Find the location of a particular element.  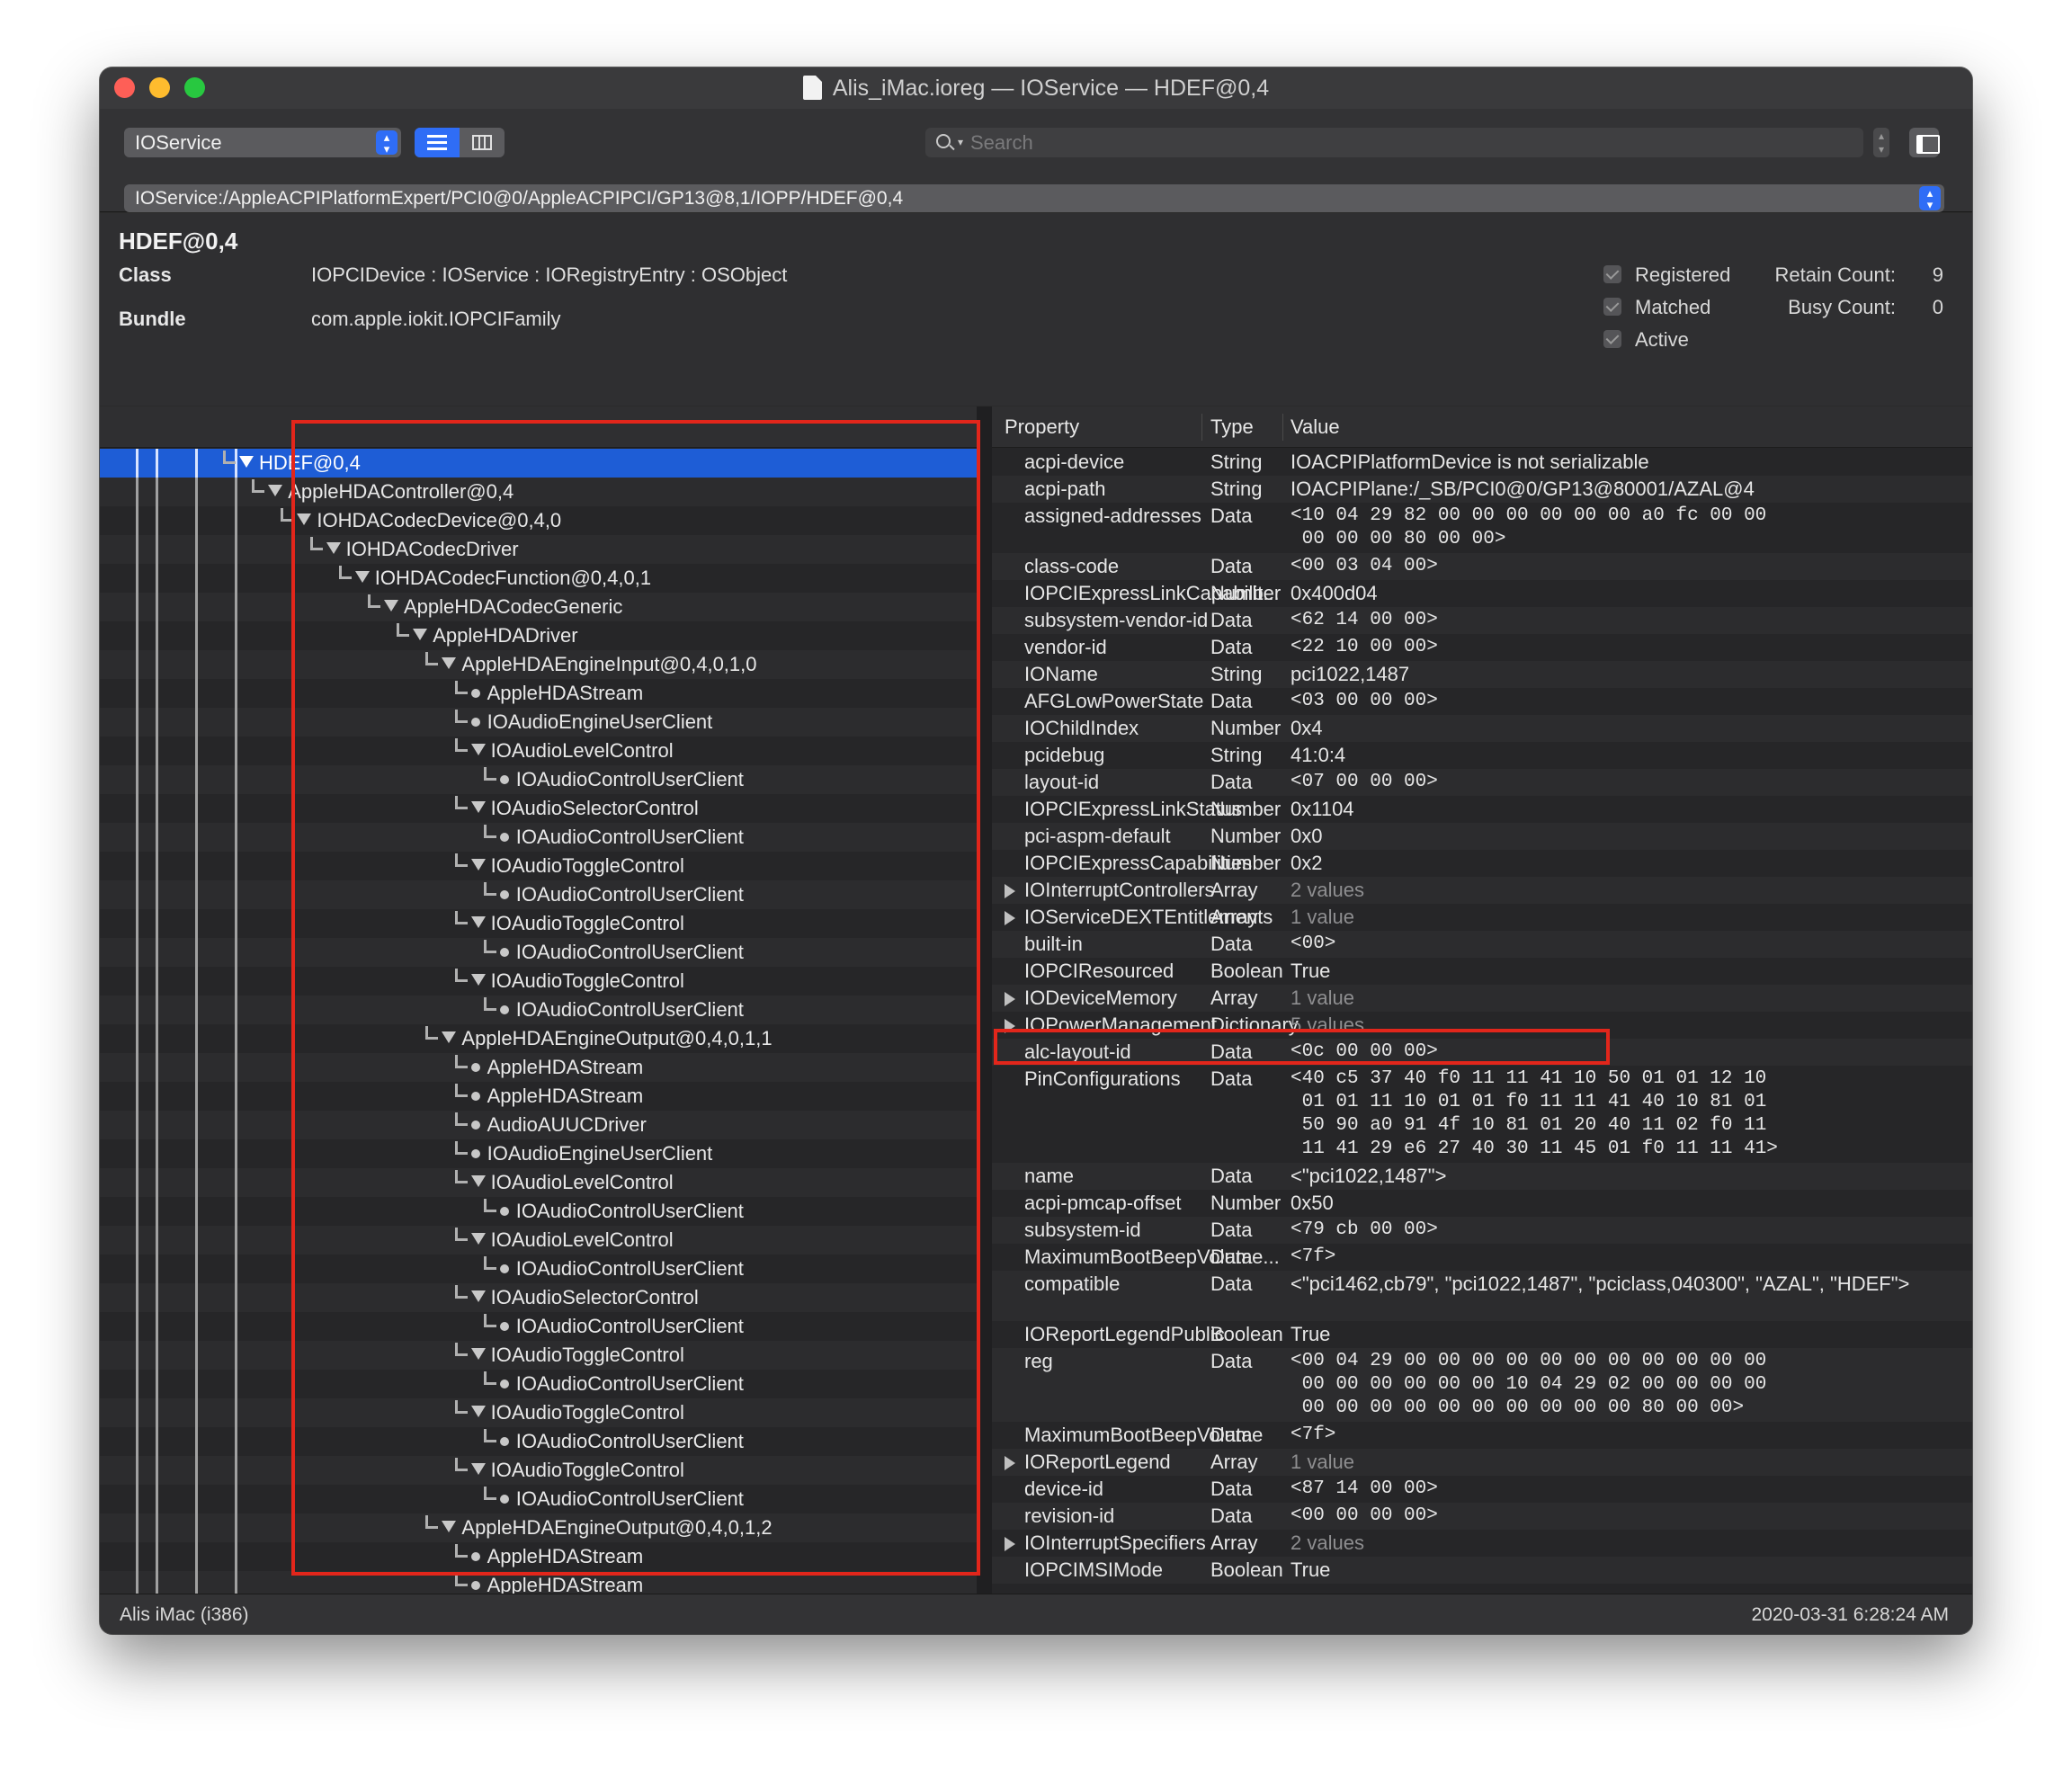

column-view-button is located at coordinates (482, 142).